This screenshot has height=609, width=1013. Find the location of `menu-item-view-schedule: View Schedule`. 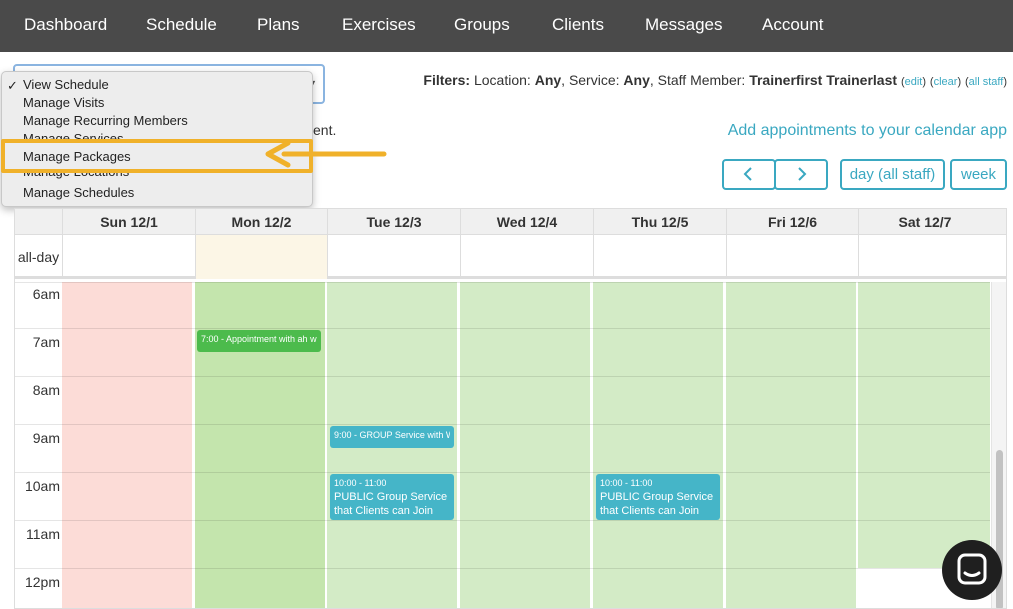

menu-item-view-schedule: View Schedule is located at coordinates (66, 85).